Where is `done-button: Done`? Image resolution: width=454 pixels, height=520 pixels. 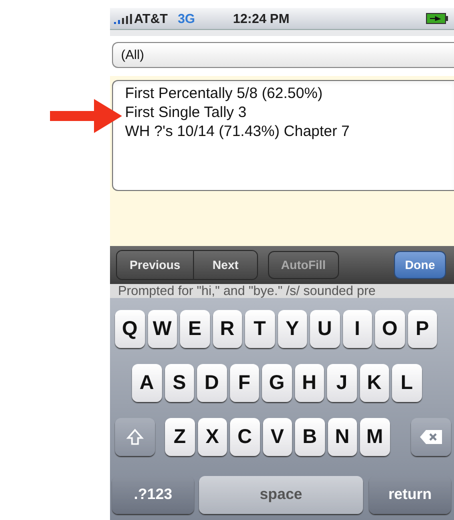 done-button: Done is located at coordinates (420, 265).